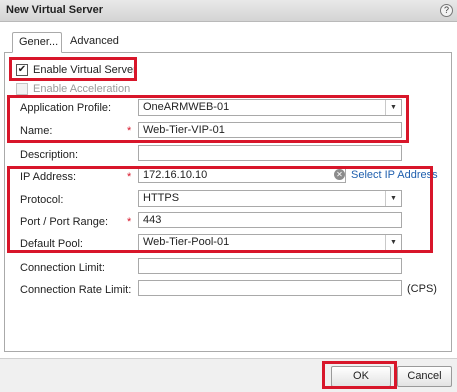  I want to click on highlight-profile-name, so click(208, 119).